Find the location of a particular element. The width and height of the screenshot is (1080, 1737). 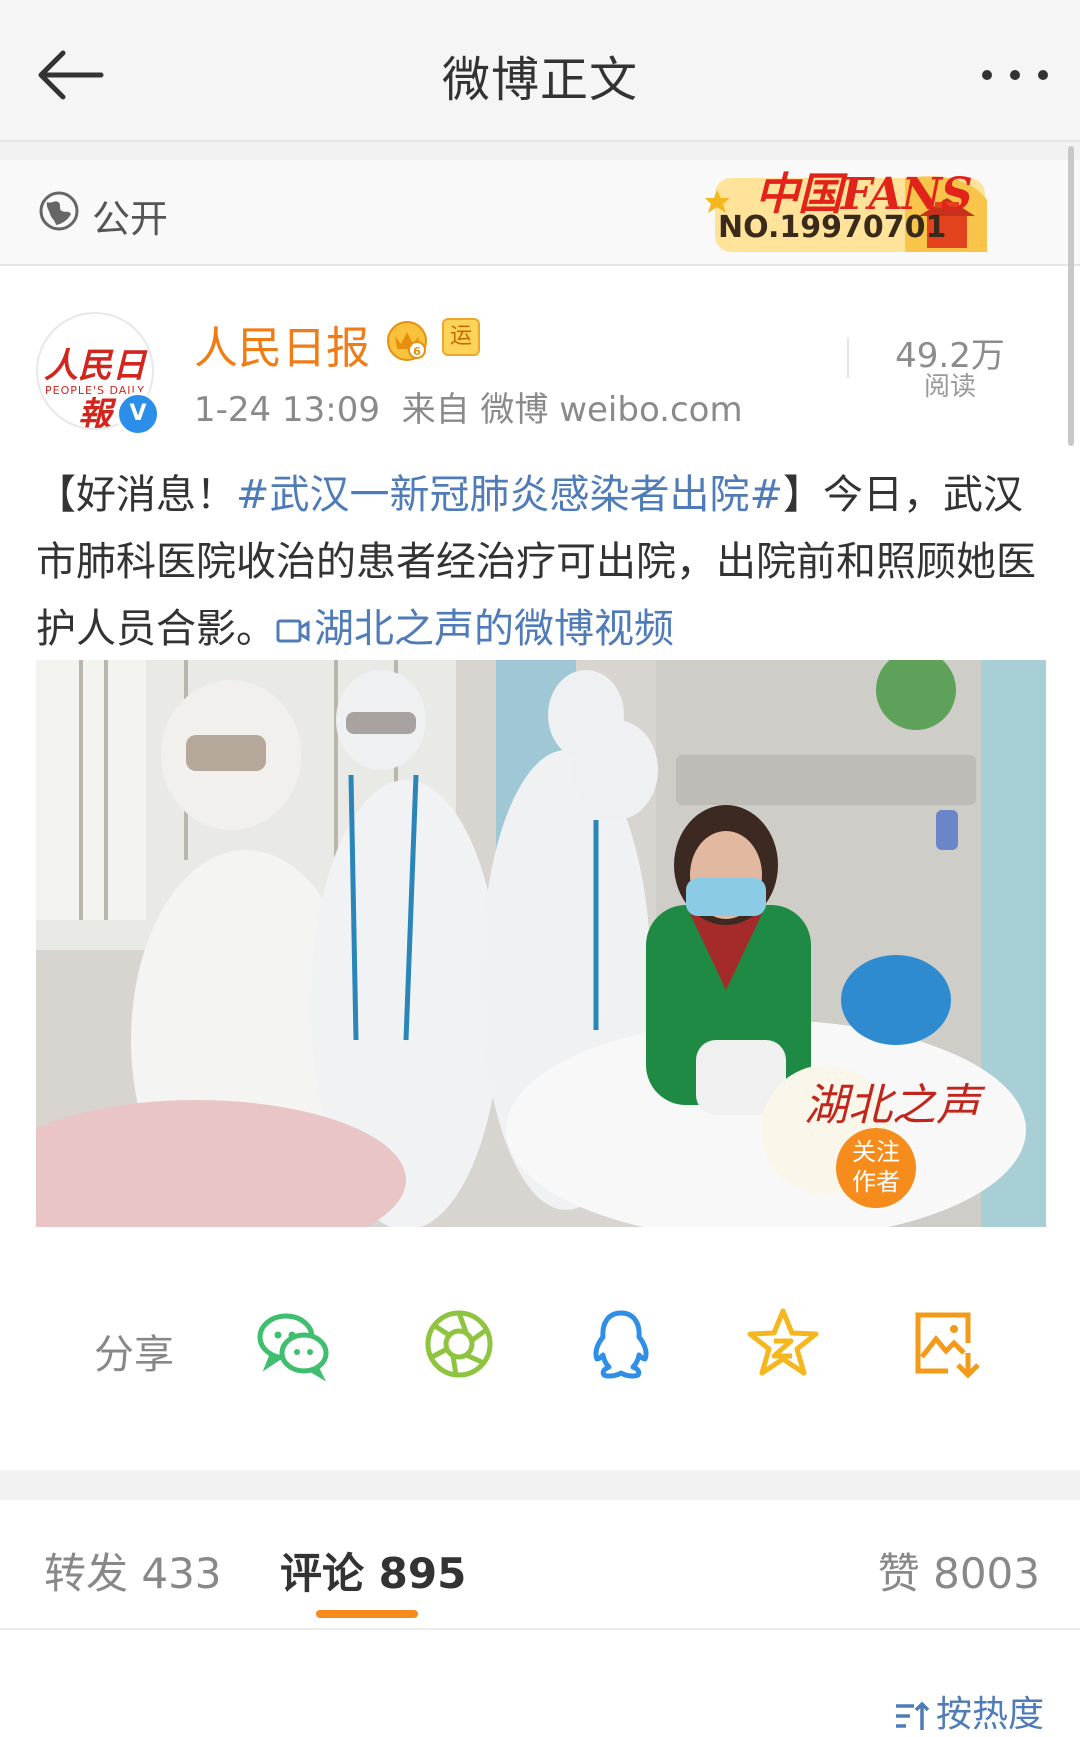

qq-icon is located at coordinates (621, 1344).